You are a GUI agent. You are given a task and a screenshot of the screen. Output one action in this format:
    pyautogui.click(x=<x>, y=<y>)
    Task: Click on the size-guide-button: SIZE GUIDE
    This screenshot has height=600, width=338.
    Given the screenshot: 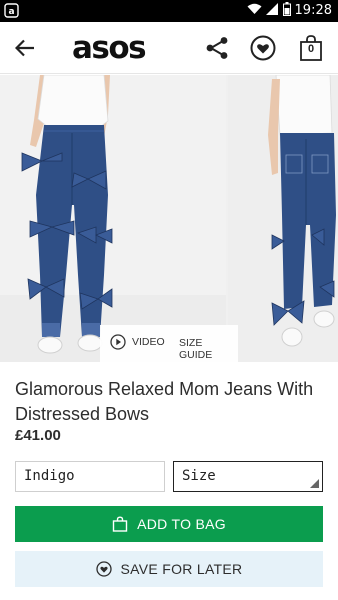 What is the action you would take?
    pyautogui.click(x=208, y=349)
    